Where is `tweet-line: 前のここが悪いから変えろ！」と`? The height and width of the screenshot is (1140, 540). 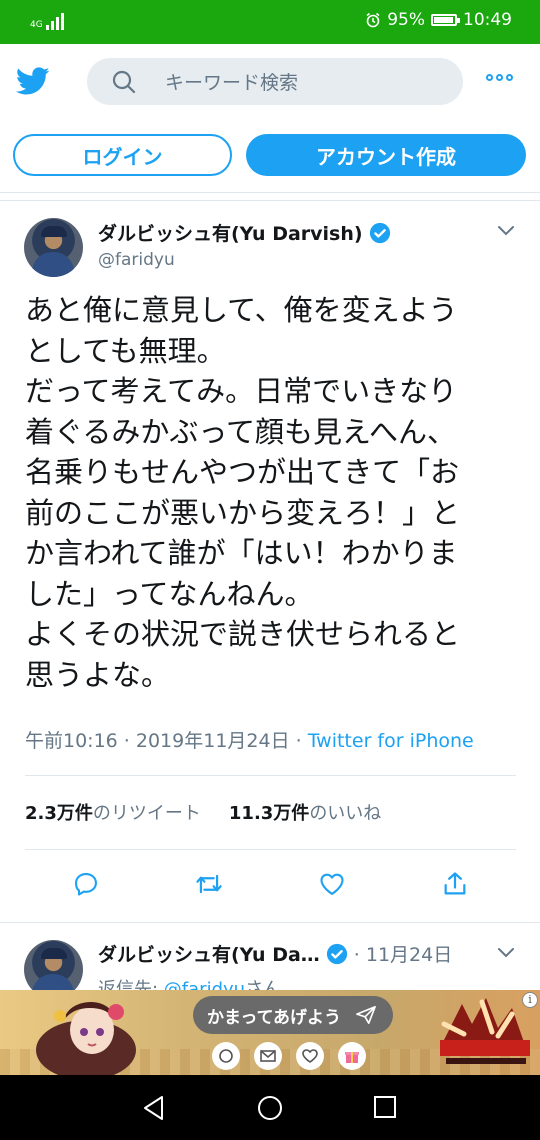
tweet-line: 前のここが悪いから変えろ！」と is located at coordinates (243, 512).